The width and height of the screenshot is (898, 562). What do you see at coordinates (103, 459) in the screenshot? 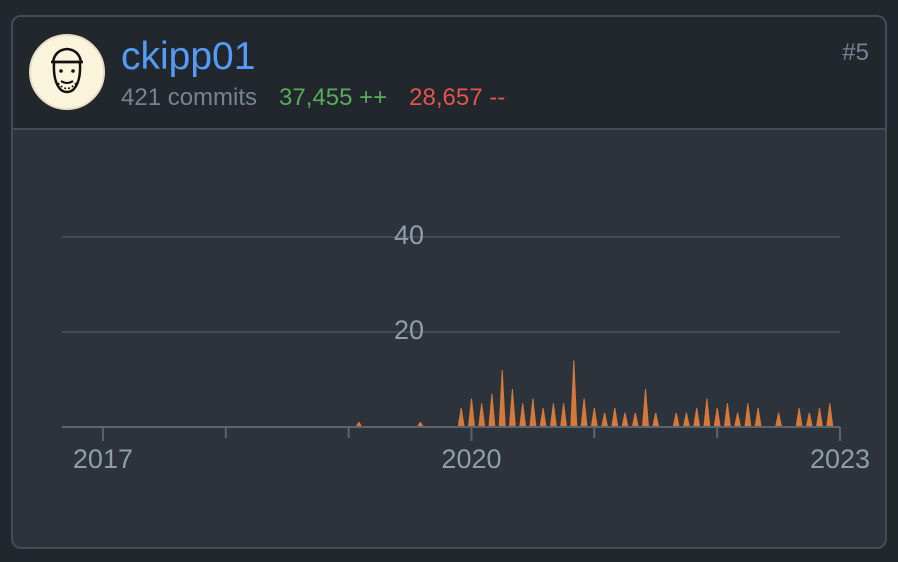
I see `x-tick-label: 2017` at bounding box center [103, 459].